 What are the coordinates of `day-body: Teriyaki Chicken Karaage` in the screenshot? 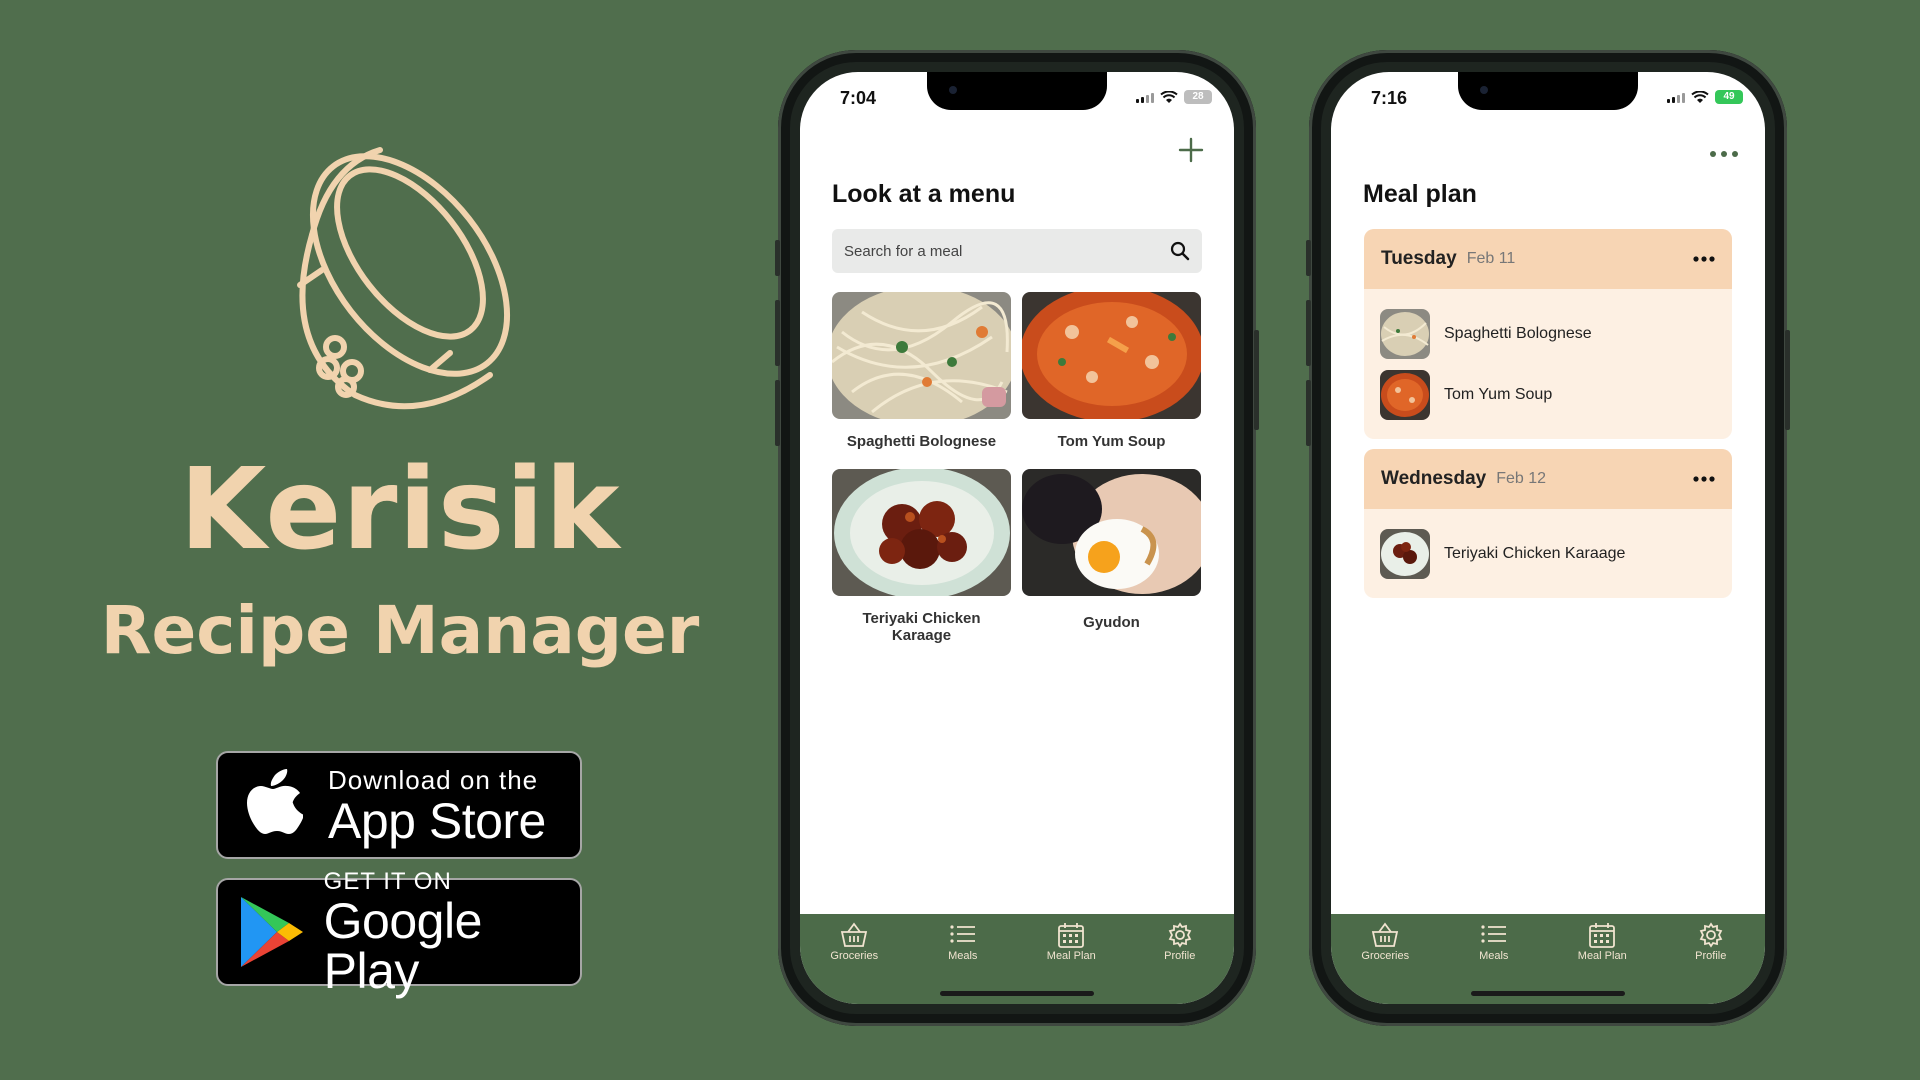 It's located at (1548, 553).